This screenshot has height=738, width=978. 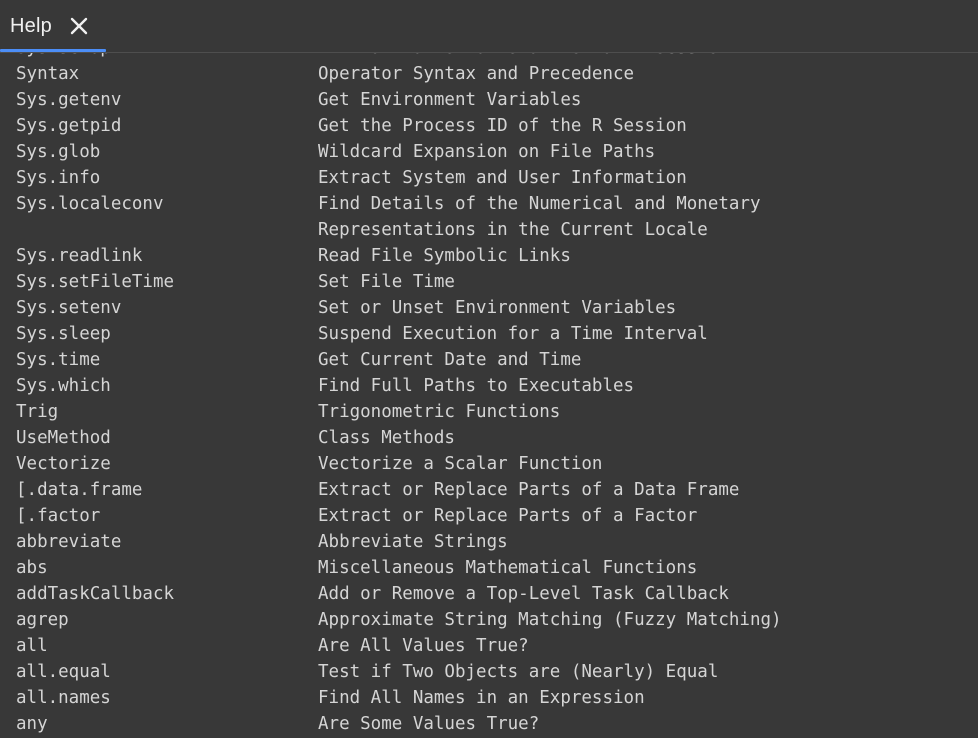 I want to click on topic-row: all Are All Values True?, so click(x=489, y=646).